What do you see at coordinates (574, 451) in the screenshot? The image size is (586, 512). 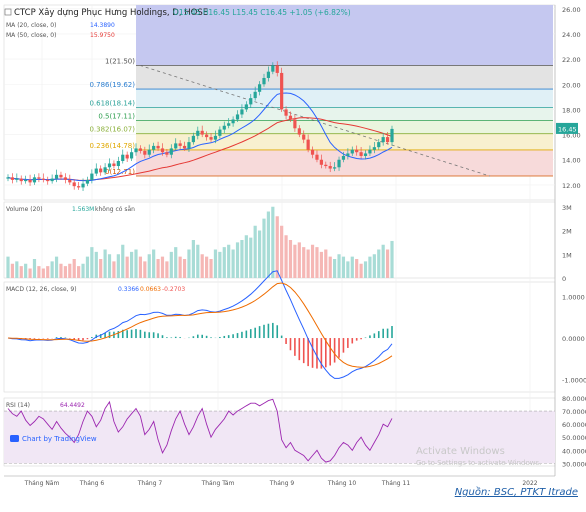 I see `rsi-tick-label: 40.0000` at bounding box center [574, 451].